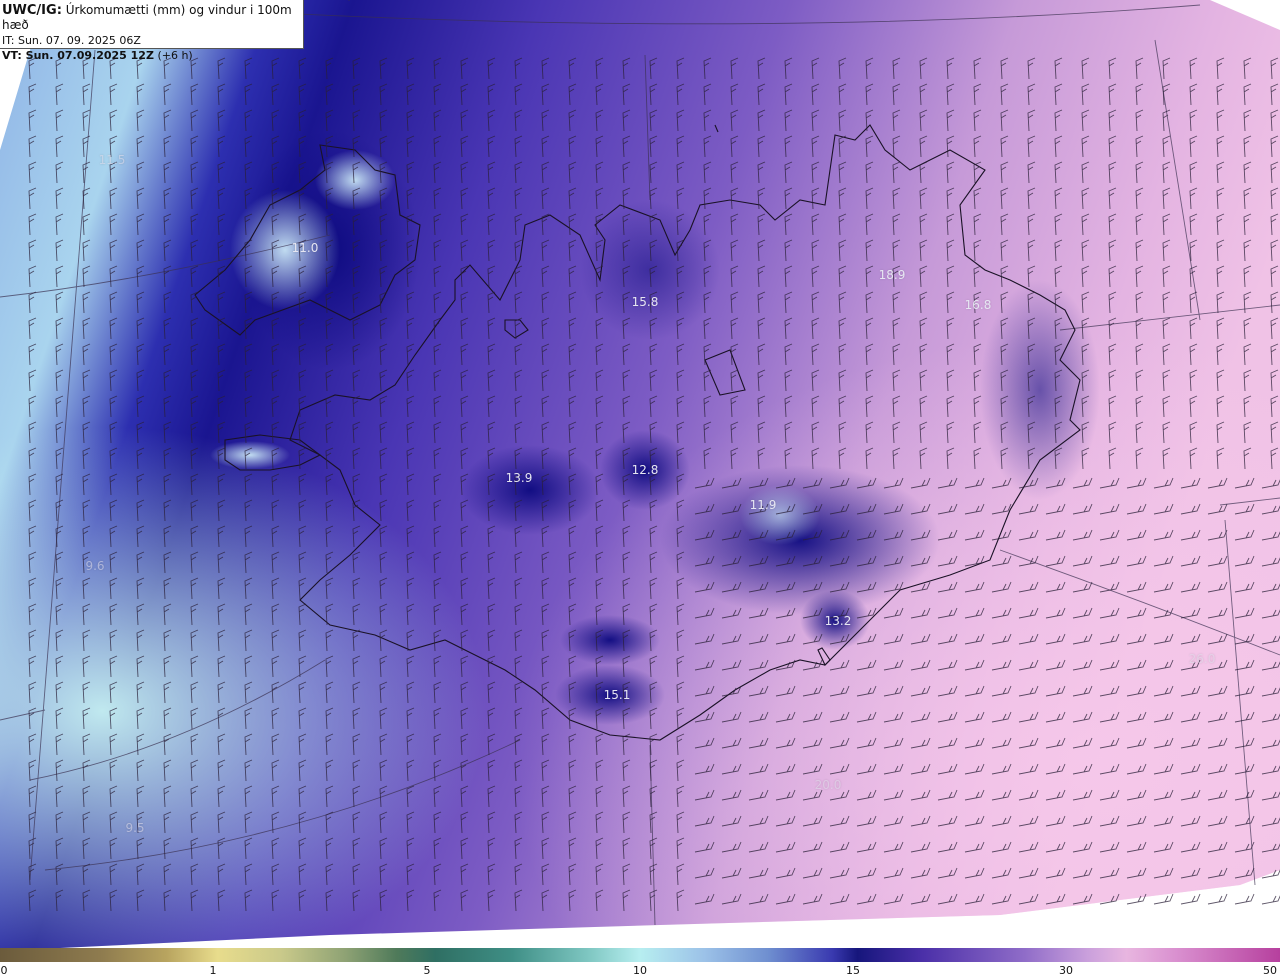 This screenshot has width=1280, height=978. What do you see at coordinates (1066, 970) in the screenshot?
I see `colorbar-tick: 30` at bounding box center [1066, 970].